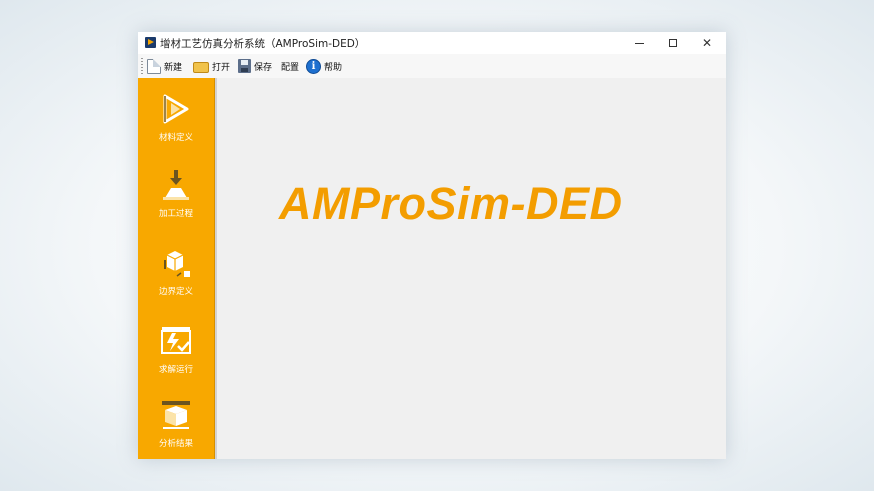 The image size is (874, 491). What do you see at coordinates (176, 340) in the screenshot?
I see `solve-icon` at bounding box center [176, 340].